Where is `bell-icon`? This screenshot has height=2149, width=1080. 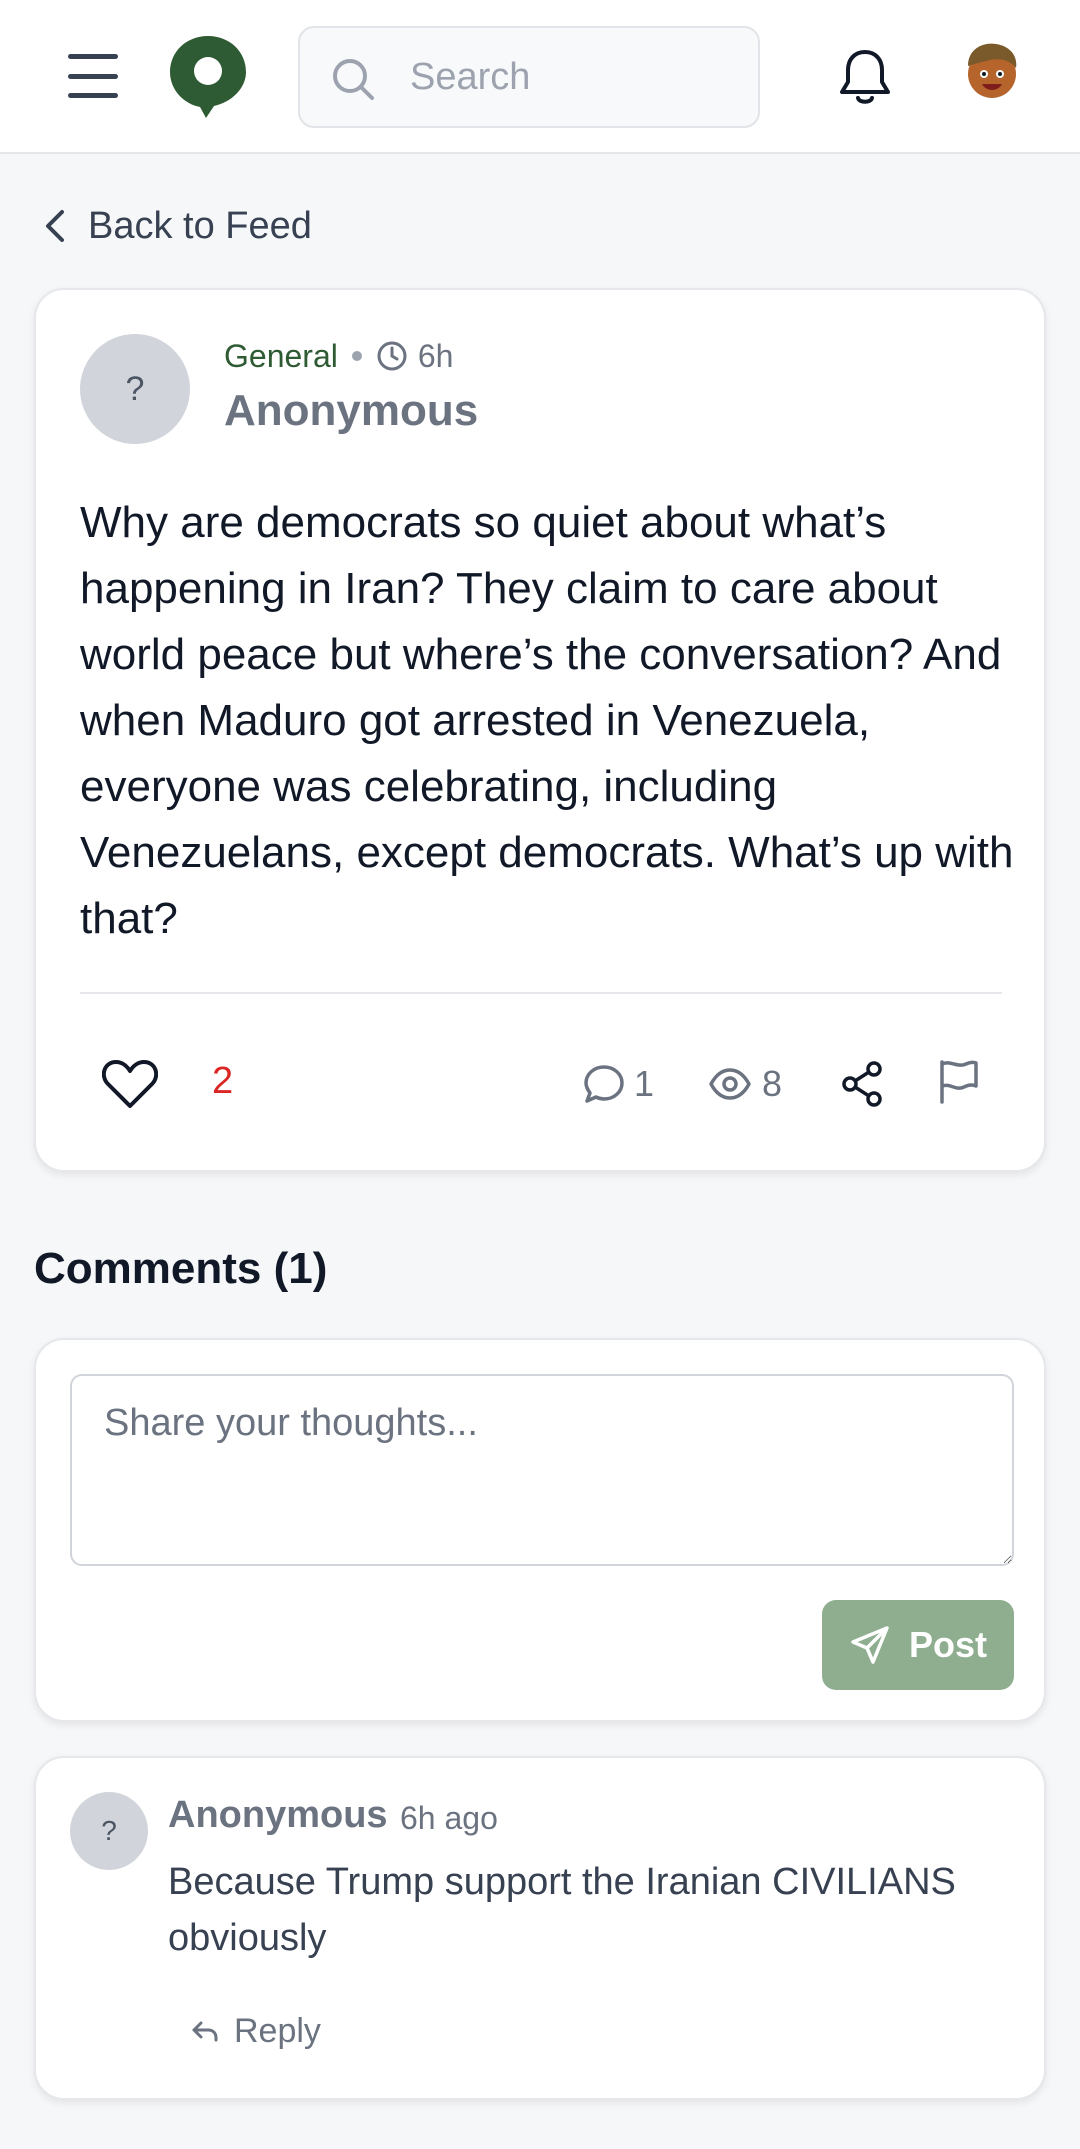 bell-icon is located at coordinates (865, 77).